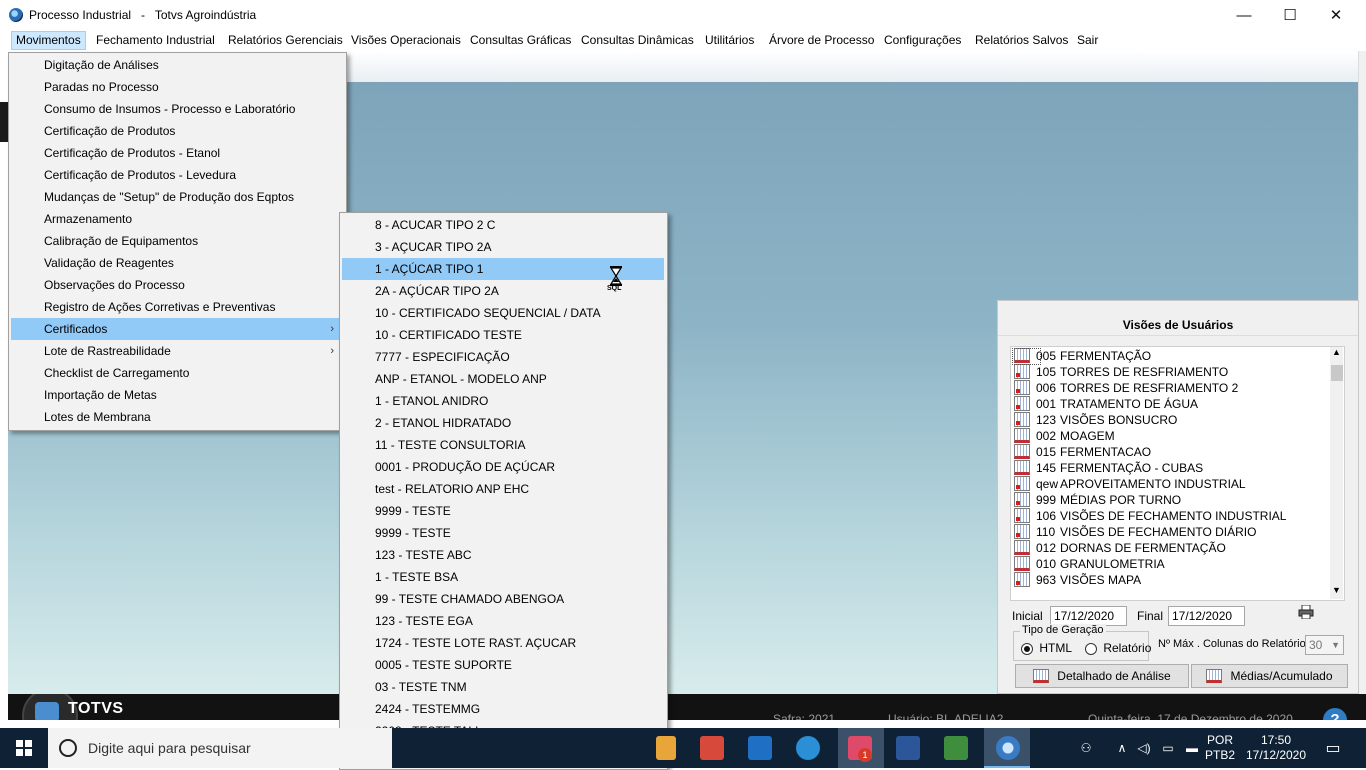 The width and height of the screenshot is (1366, 770). I want to click on network-icon: ▭, so click(1168, 748).